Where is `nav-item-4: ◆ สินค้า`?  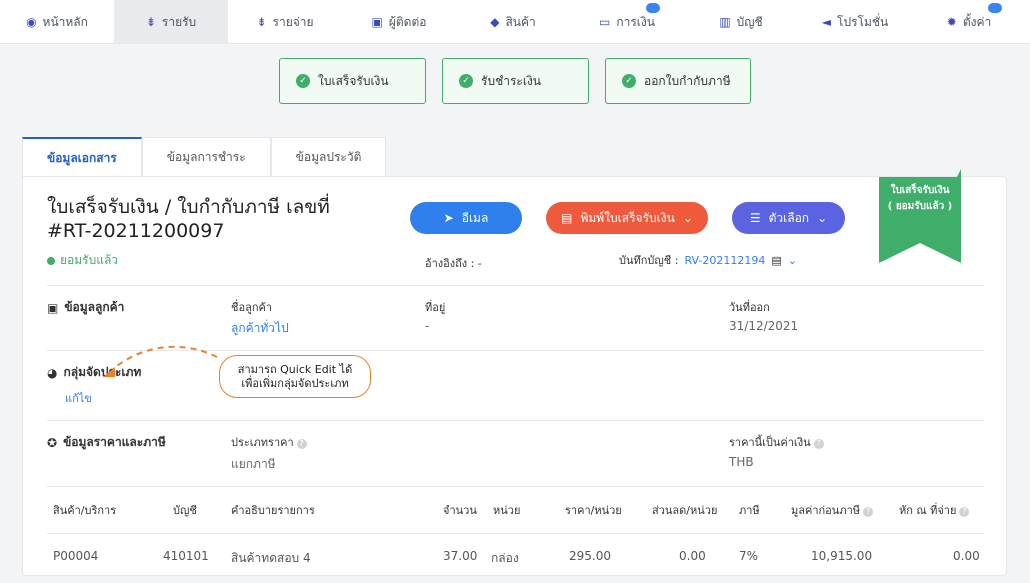 nav-item-4: ◆ สินค้า is located at coordinates (513, 22).